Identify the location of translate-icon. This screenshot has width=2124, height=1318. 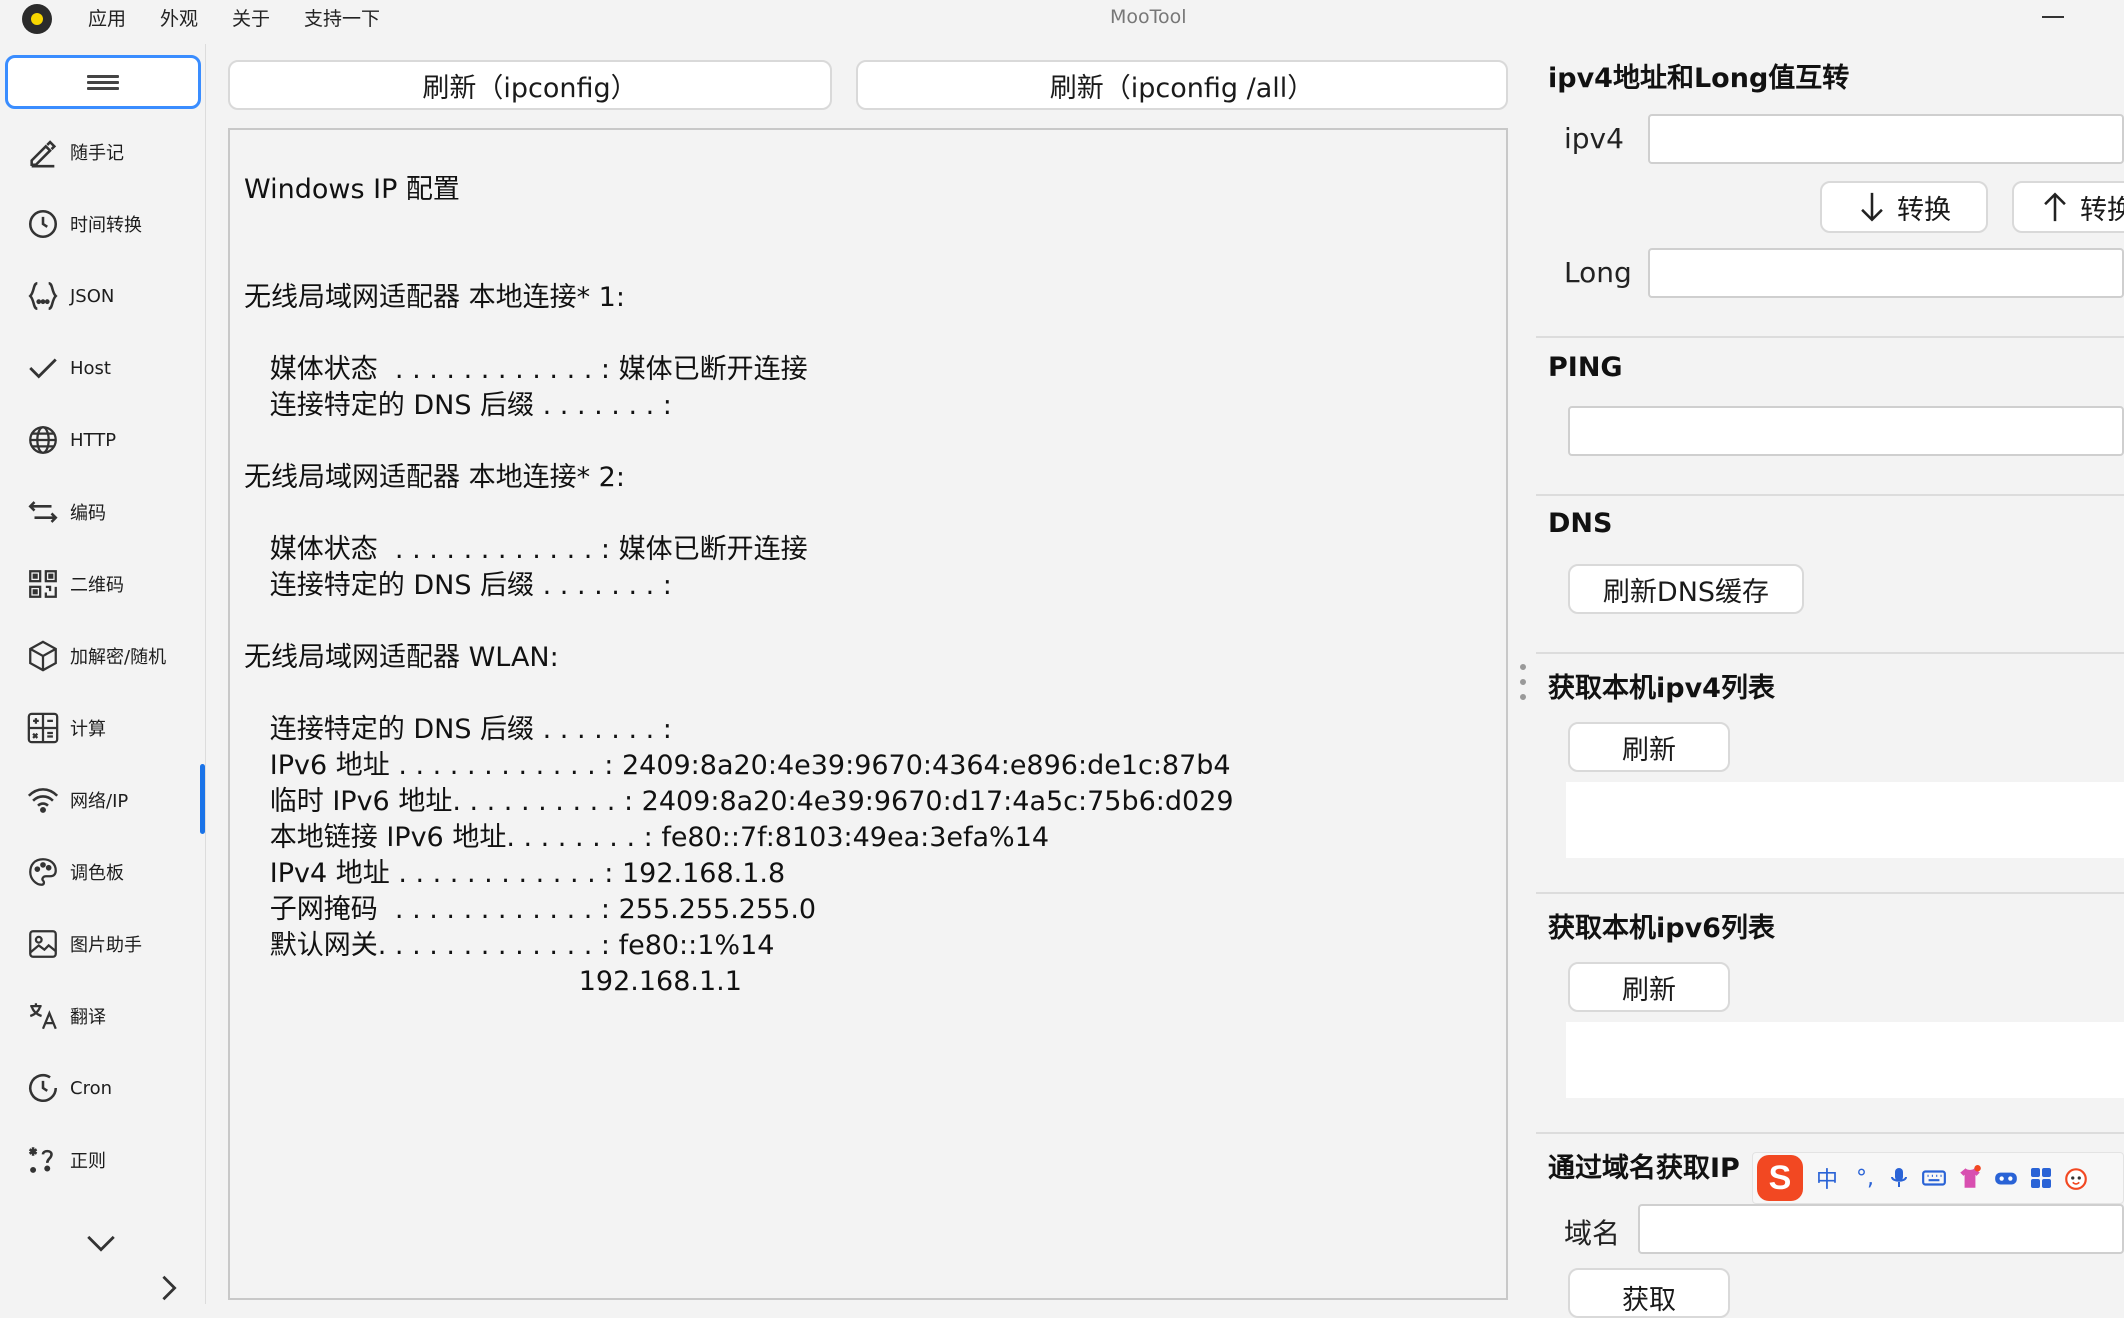
(43, 1016).